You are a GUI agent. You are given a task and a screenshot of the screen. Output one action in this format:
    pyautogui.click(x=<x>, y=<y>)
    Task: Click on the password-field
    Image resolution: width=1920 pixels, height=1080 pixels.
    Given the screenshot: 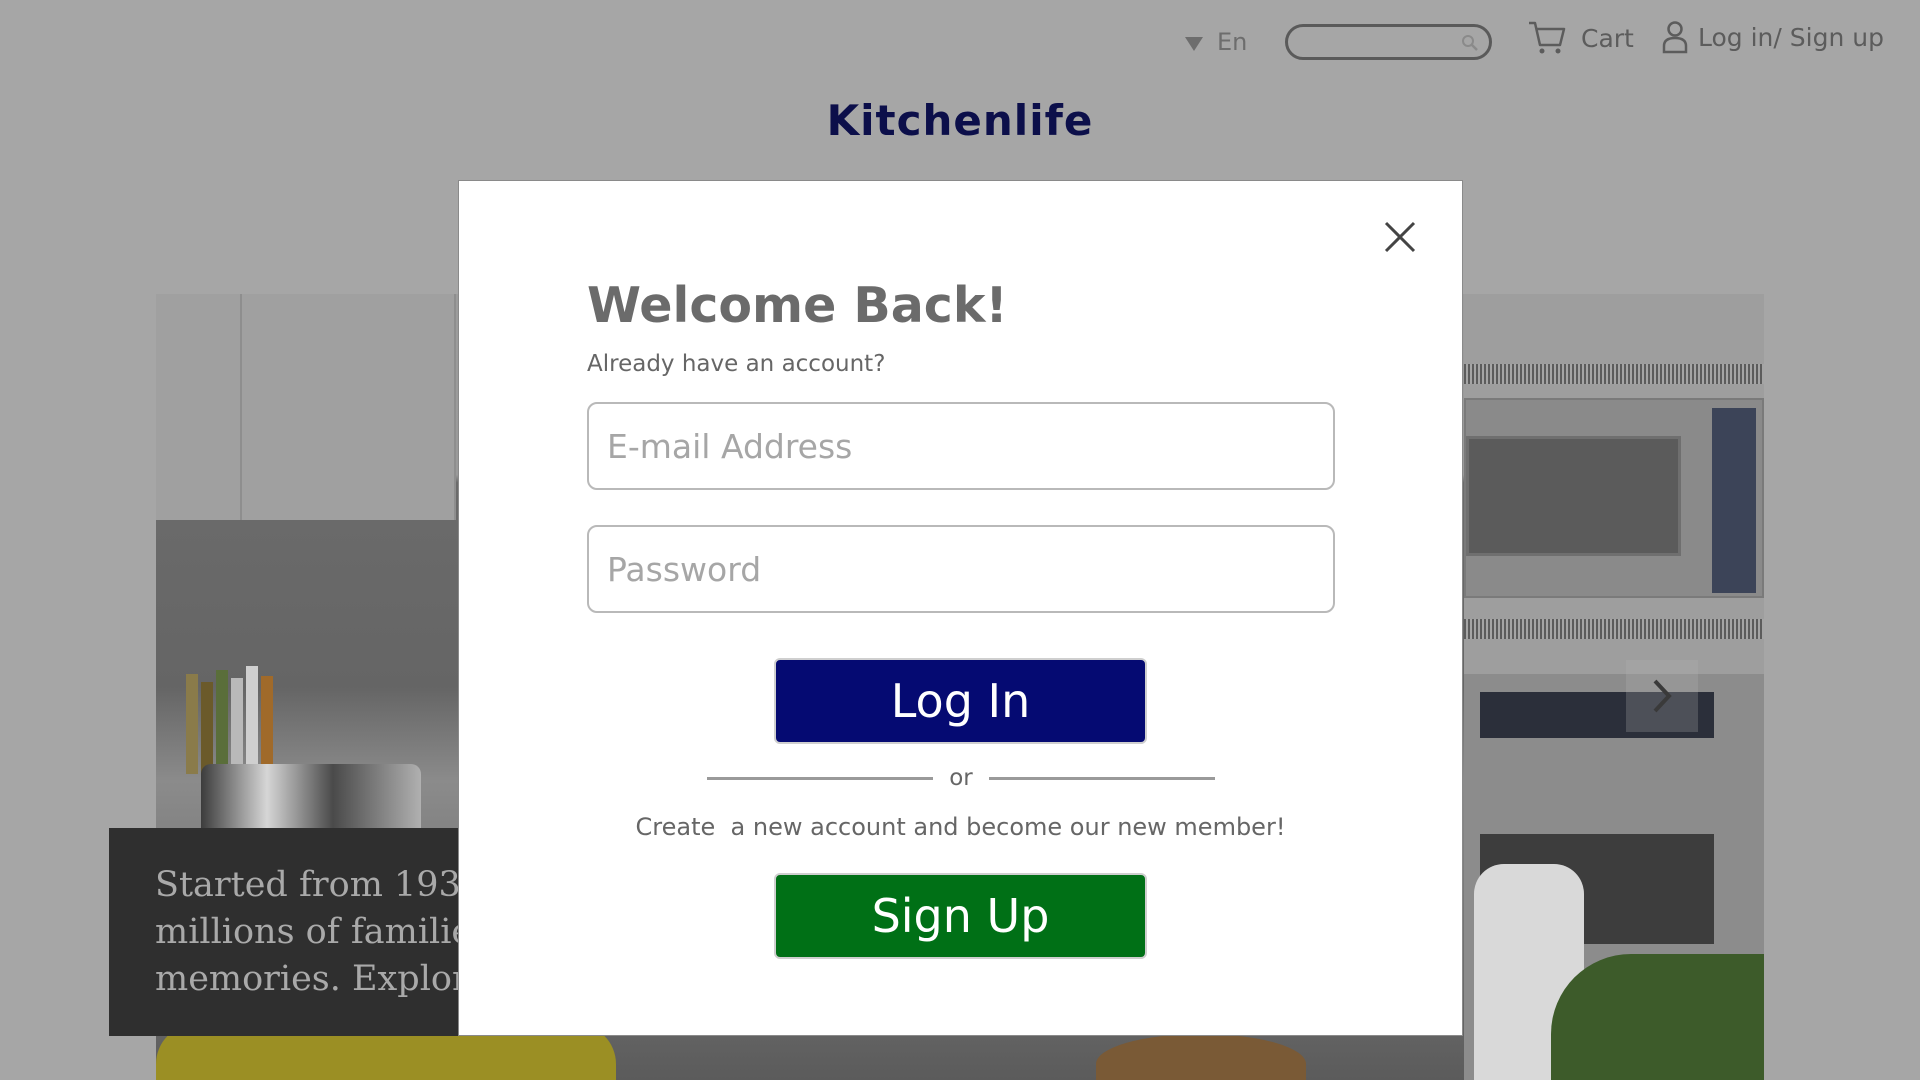 What is the action you would take?
    pyautogui.click(x=961, y=569)
    